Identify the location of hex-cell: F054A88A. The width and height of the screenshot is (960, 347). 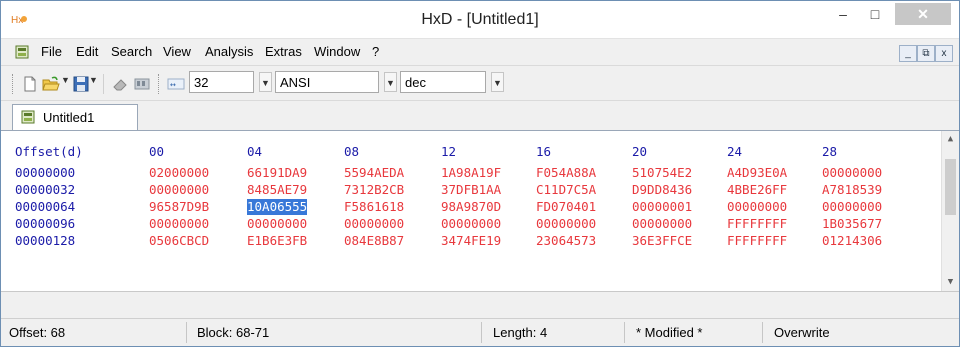
(566, 173).